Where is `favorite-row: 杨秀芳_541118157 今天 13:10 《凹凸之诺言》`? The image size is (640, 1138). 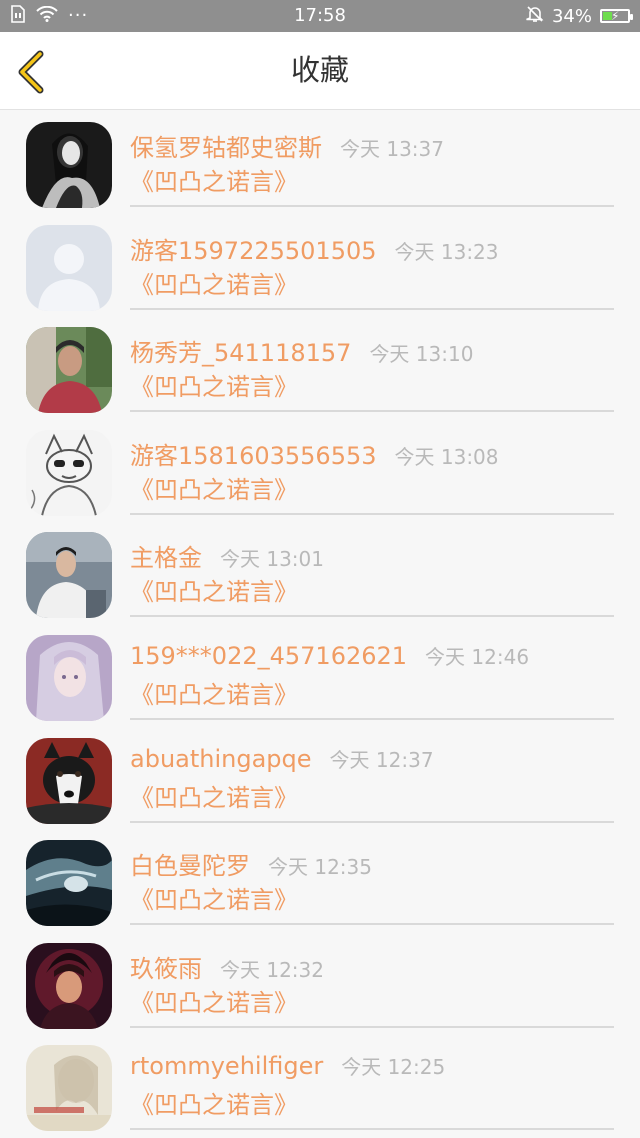
favorite-row: 杨秀芳_541118157 今天 13:10 《凹凸之诺言》 is located at coordinates (320, 366).